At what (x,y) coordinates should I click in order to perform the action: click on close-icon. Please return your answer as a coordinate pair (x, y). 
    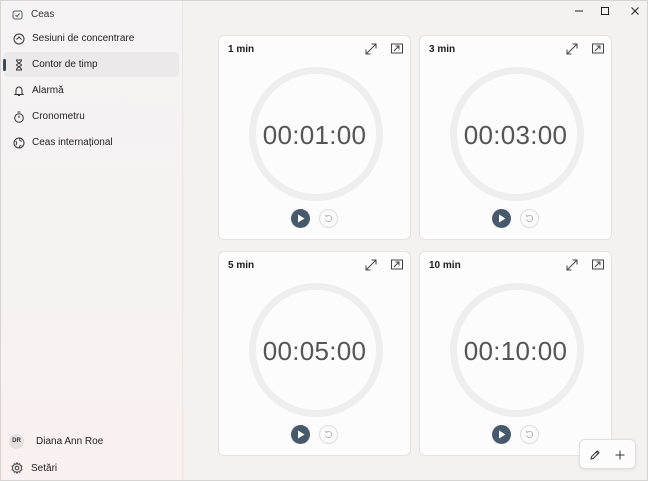
    Looking at the image, I should click on (635, 11).